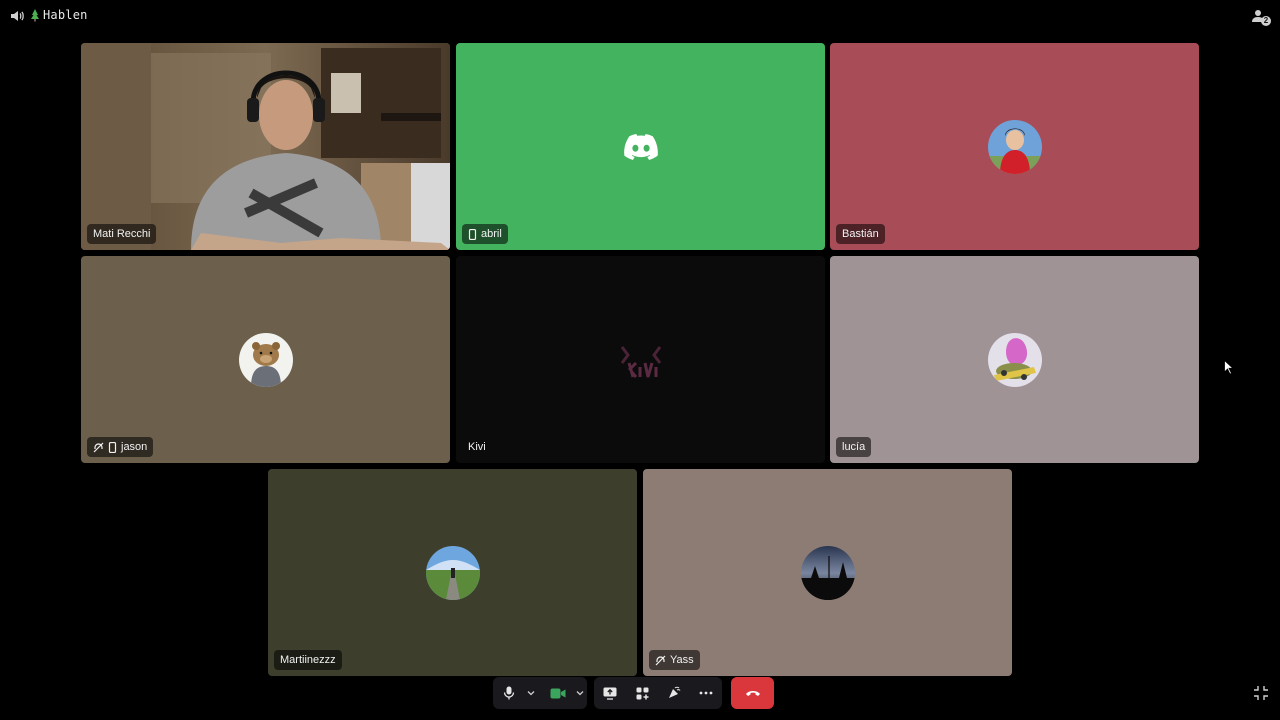 The height and width of the screenshot is (720, 1280). I want to click on participant-name-label: Martiinezzz, so click(308, 660).